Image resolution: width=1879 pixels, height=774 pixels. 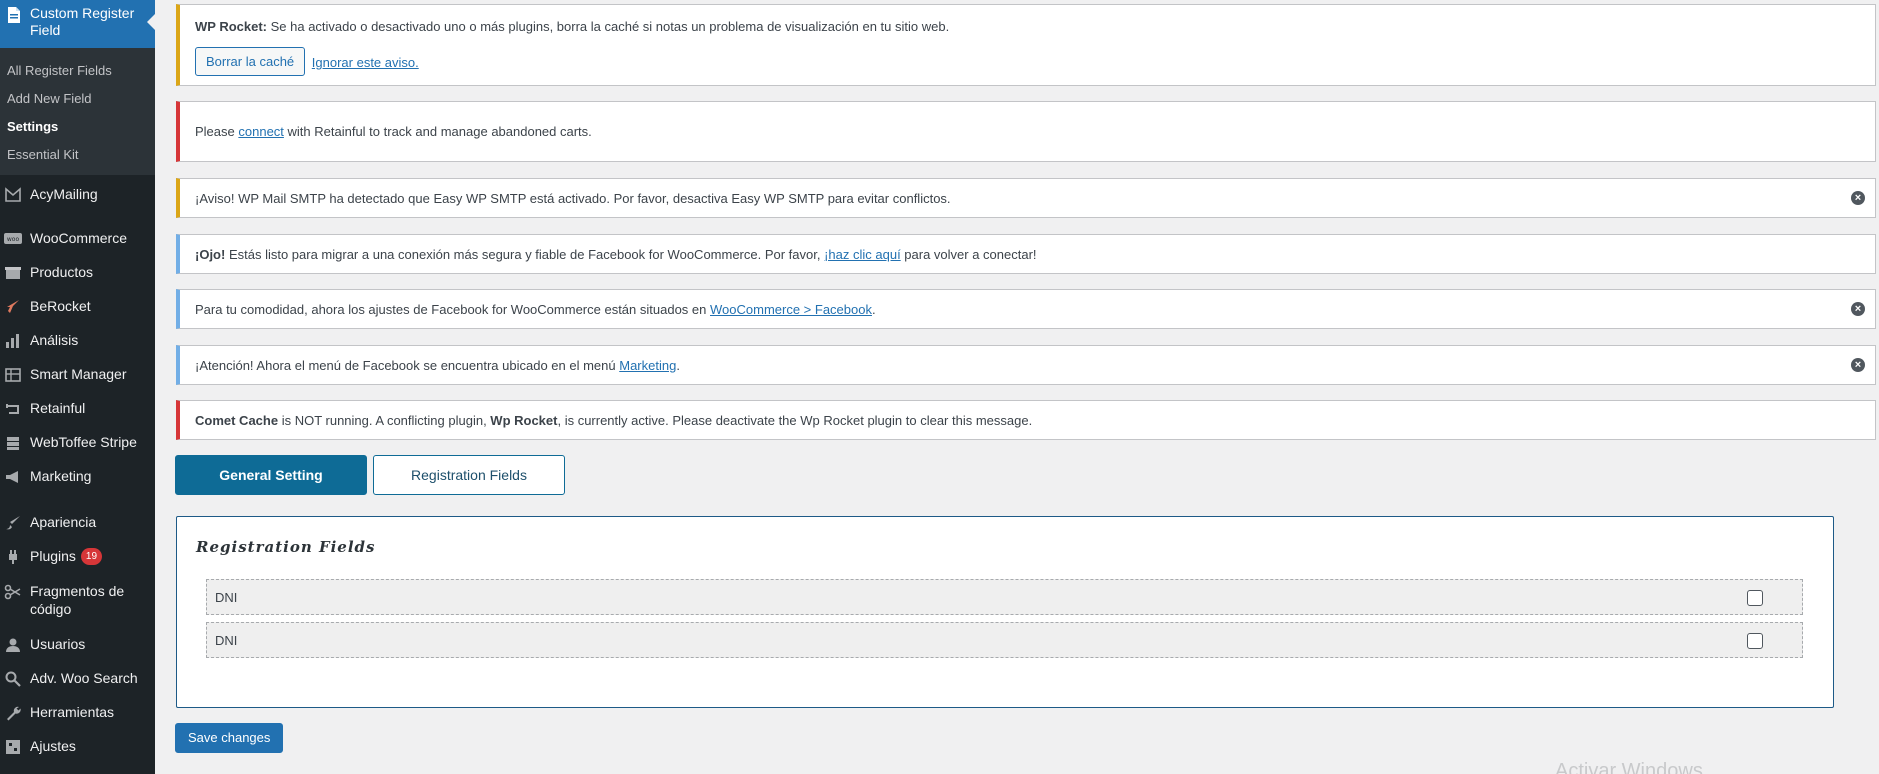 What do you see at coordinates (261, 131) in the screenshot?
I see `connect-link: connect` at bounding box center [261, 131].